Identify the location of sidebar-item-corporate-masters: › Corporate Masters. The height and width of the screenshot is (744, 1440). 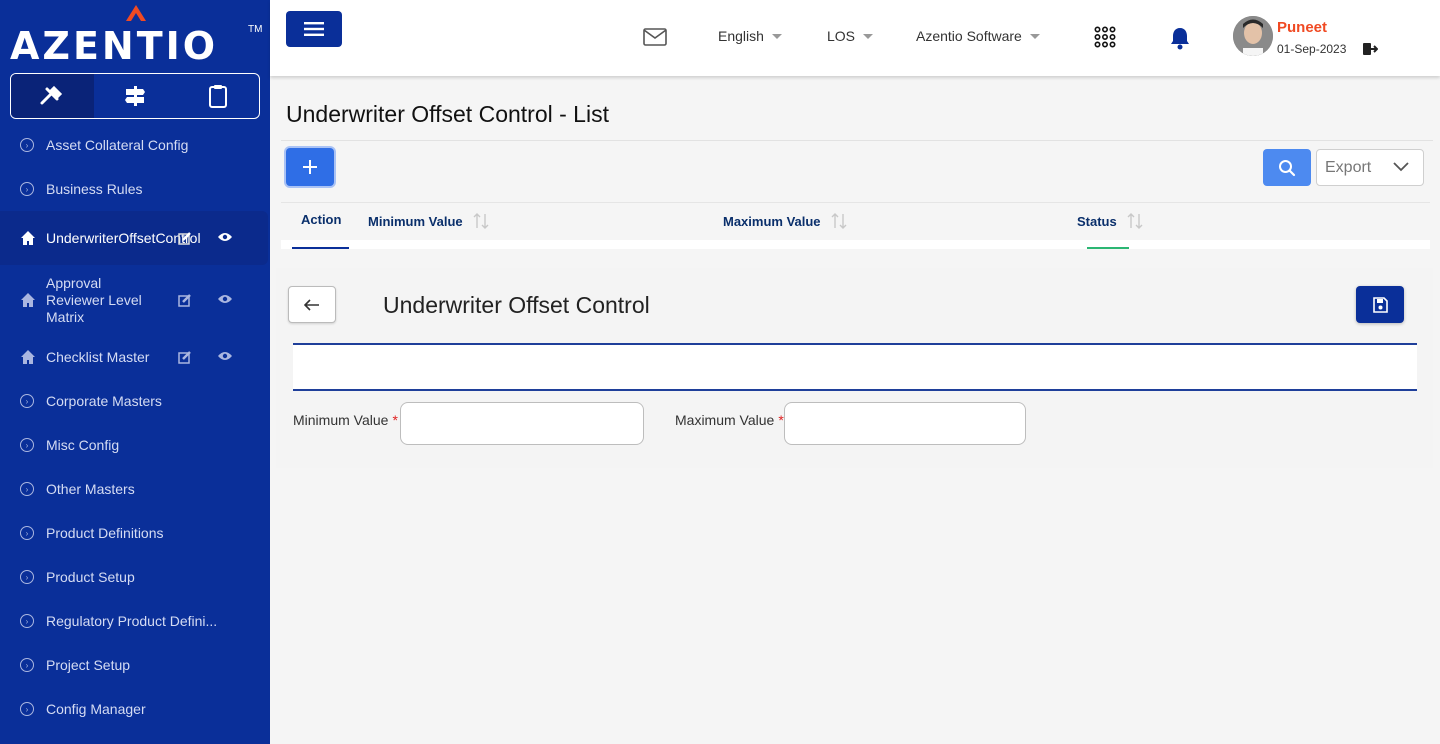
(135, 401).